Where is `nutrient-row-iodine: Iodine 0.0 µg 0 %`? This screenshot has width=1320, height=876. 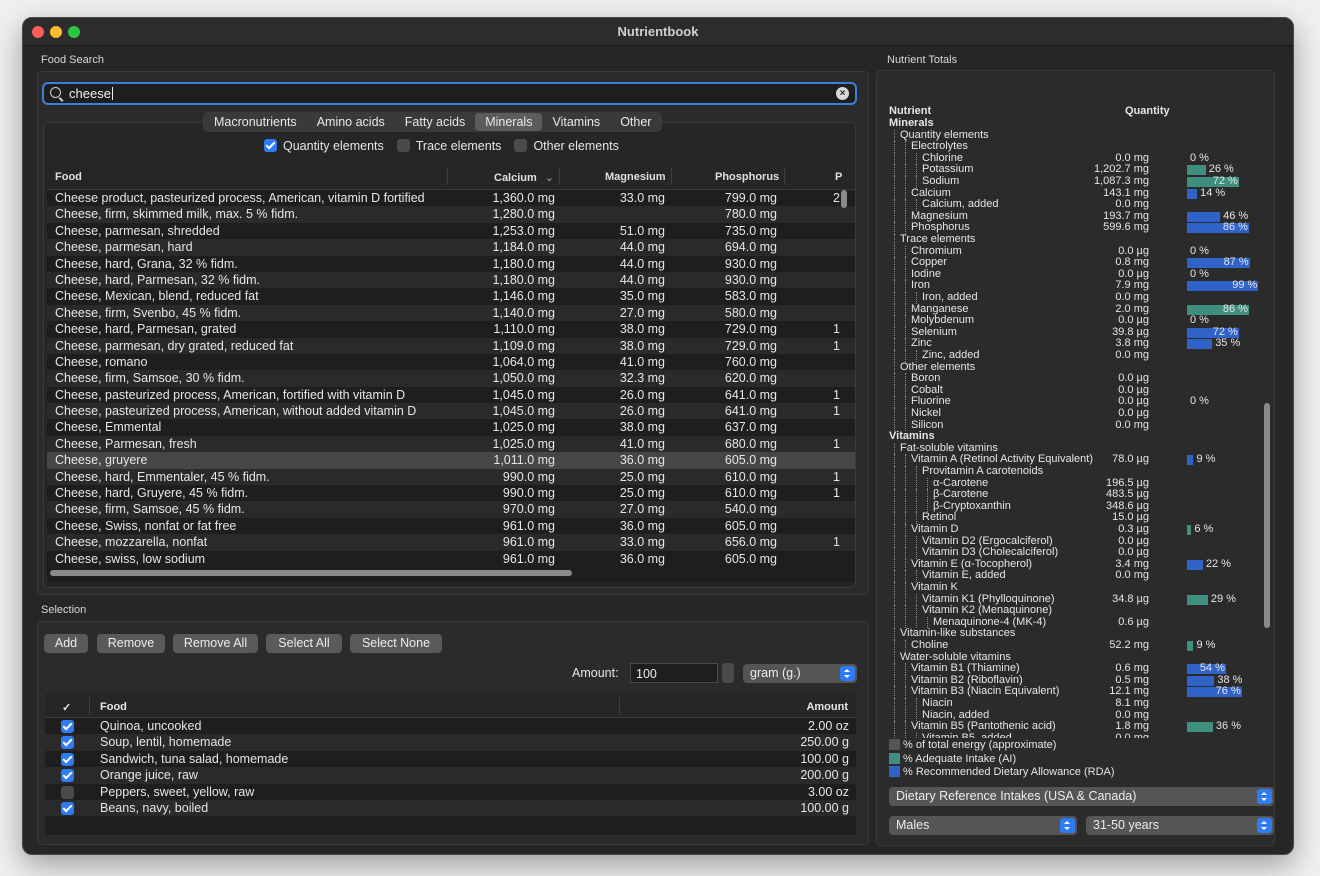
nutrient-row-iodine: Iodine 0.0 µg 0 % is located at coordinates (1074, 274).